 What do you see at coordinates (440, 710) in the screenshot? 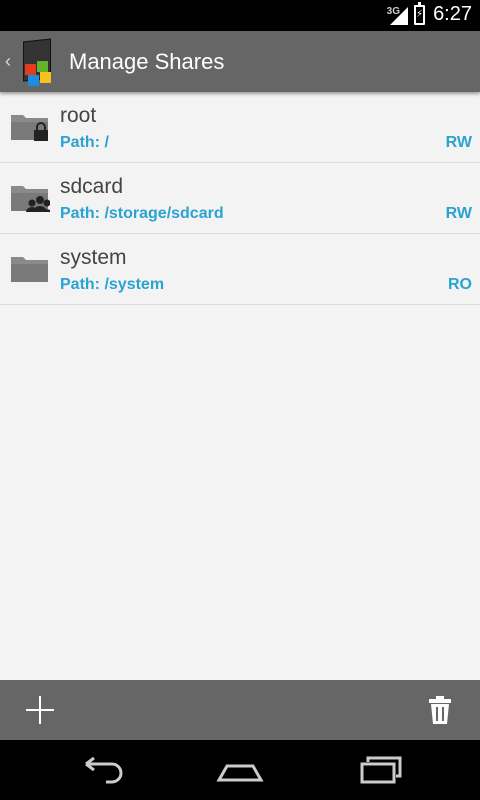
I see `trash-icon` at bounding box center [440, 710].